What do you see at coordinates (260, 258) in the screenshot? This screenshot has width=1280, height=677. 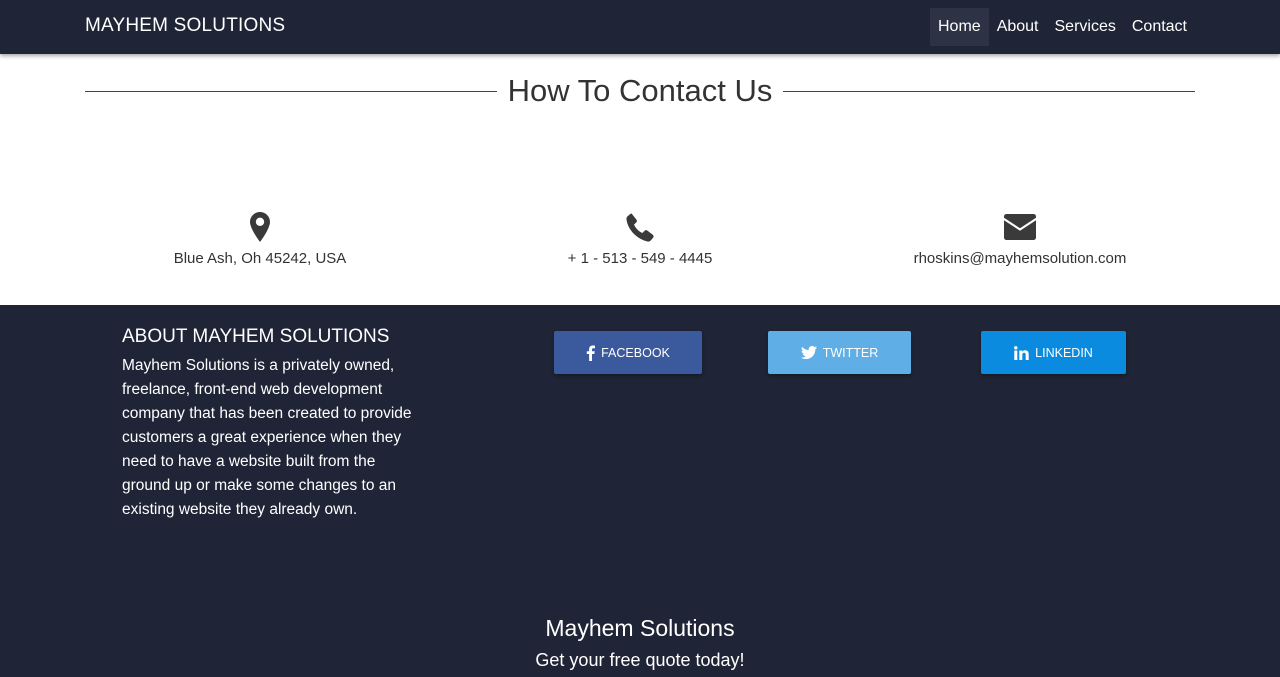 I see `address-text: Blue Ash, Oh 45242, USA` at bounding box center [260, 258].